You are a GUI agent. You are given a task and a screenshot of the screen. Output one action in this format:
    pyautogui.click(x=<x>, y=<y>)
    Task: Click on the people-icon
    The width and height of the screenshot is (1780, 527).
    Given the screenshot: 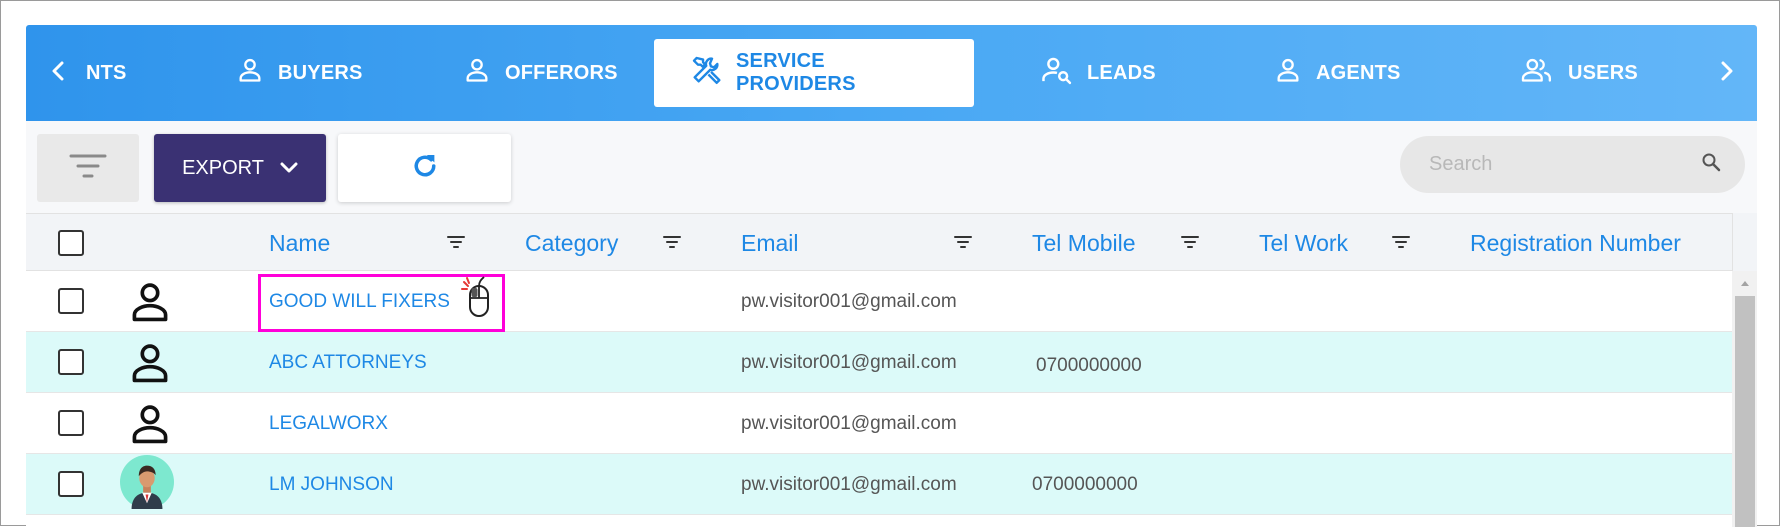 What is the action you would take?
    pyautogui.click(x=1537, y=73)
    